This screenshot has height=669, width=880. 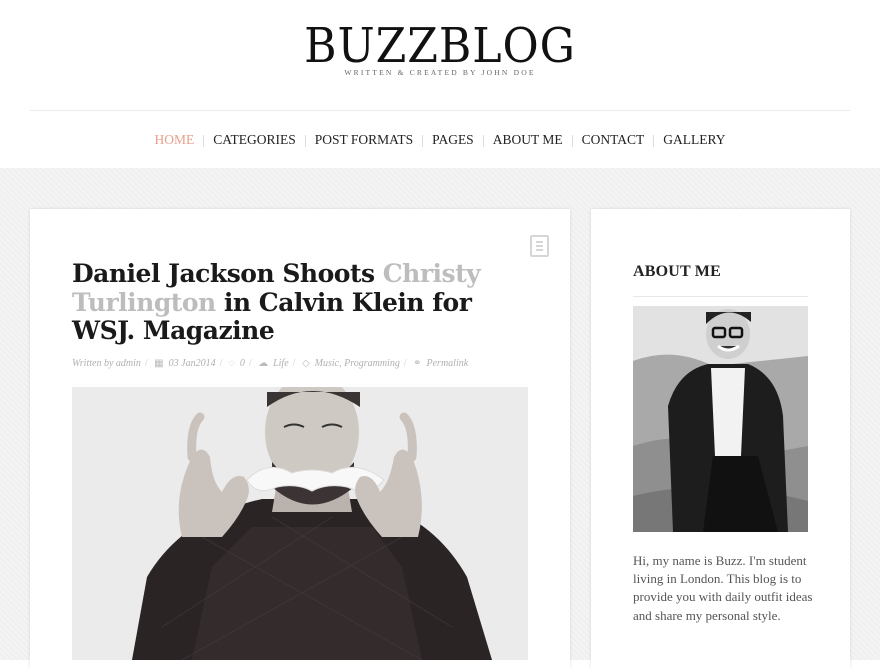 What do you see at coordinates (528, 140) in the screenshot?
I see `nav-item-about-me: ABOUT ME` at bounding box center [528, 140].